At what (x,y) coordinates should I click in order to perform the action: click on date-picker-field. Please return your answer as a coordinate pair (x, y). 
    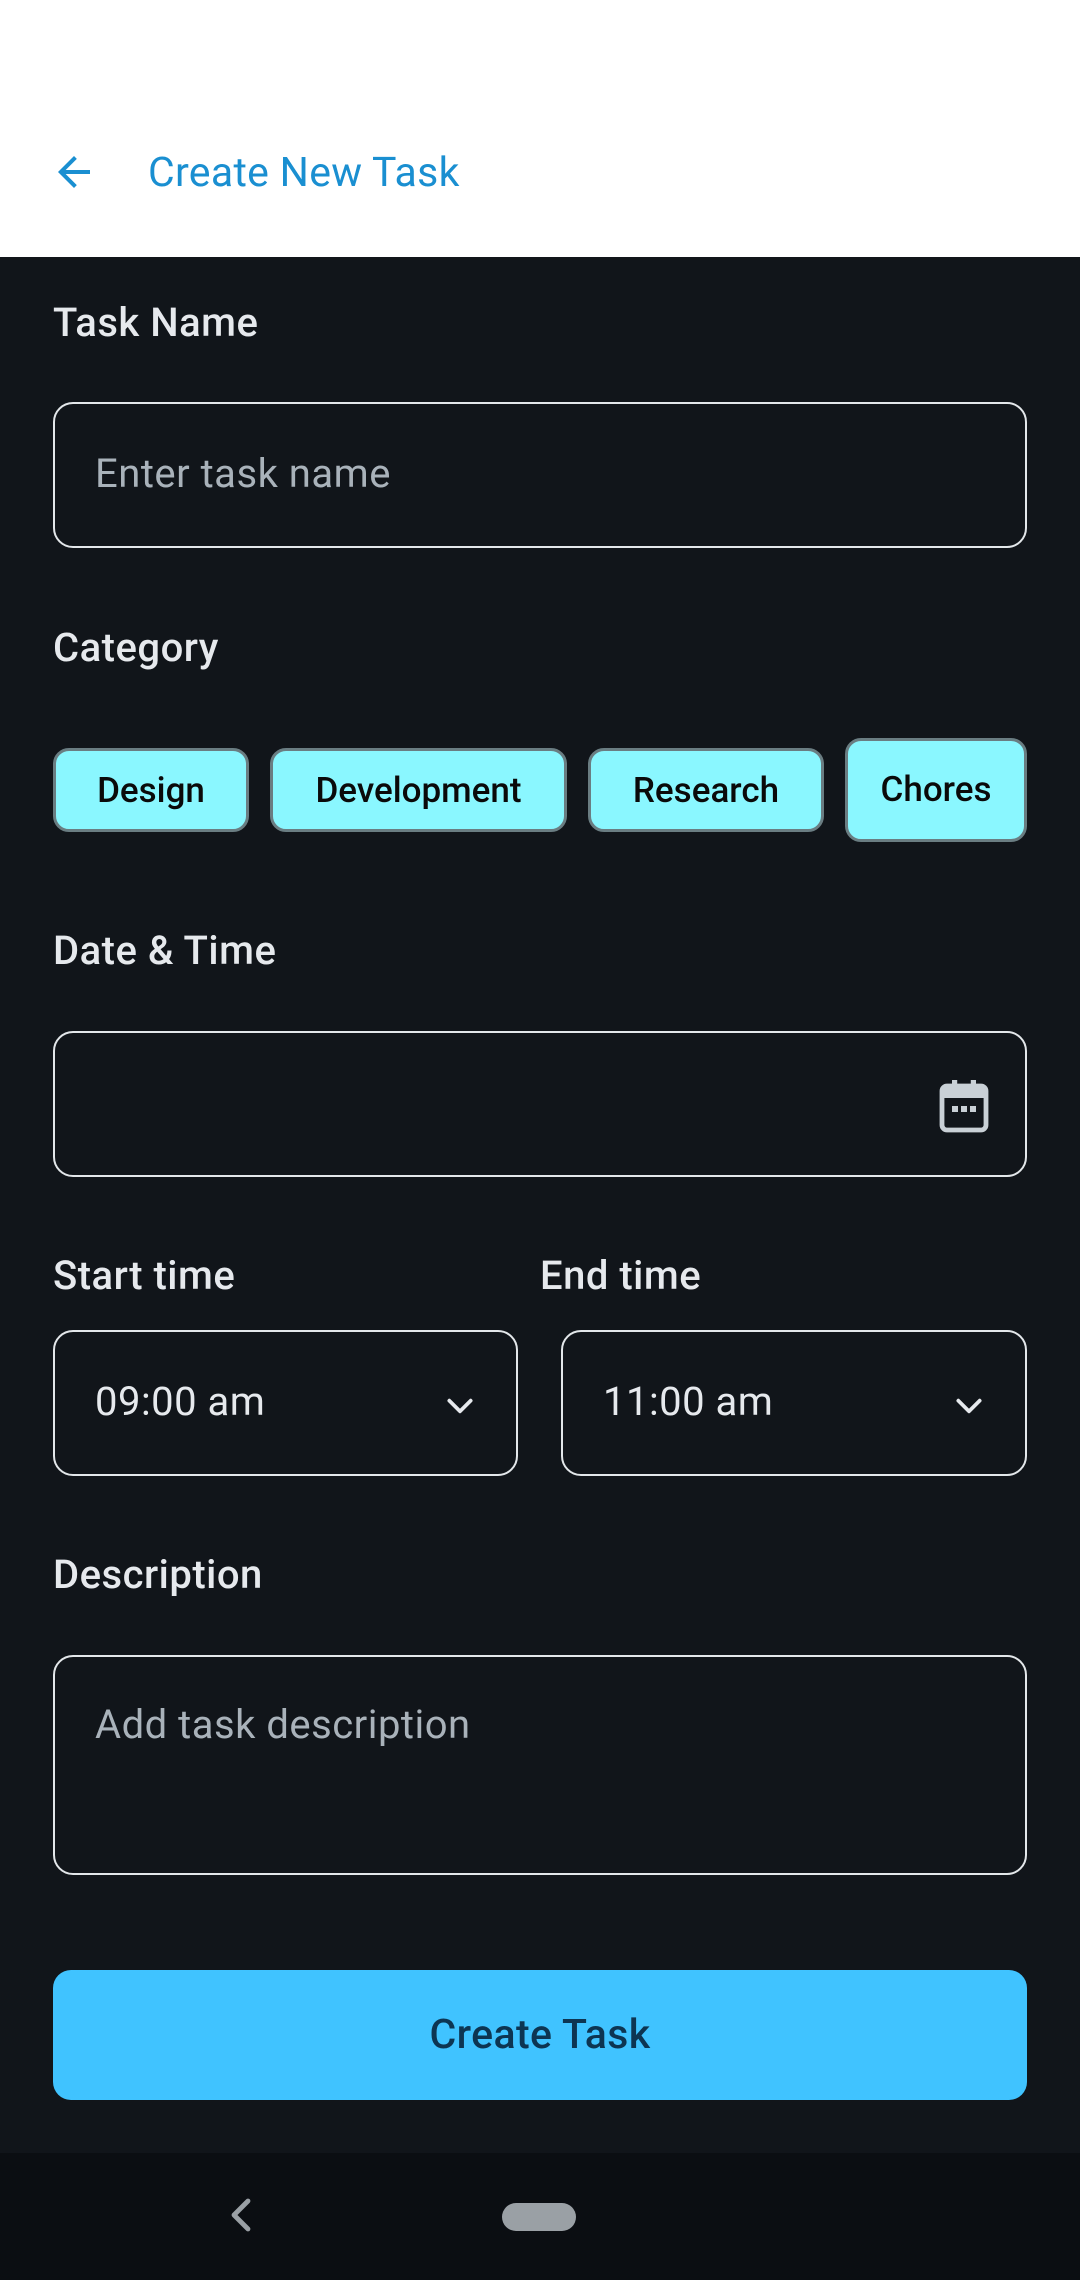
    Looking at the image, I should click on (540, 1104).